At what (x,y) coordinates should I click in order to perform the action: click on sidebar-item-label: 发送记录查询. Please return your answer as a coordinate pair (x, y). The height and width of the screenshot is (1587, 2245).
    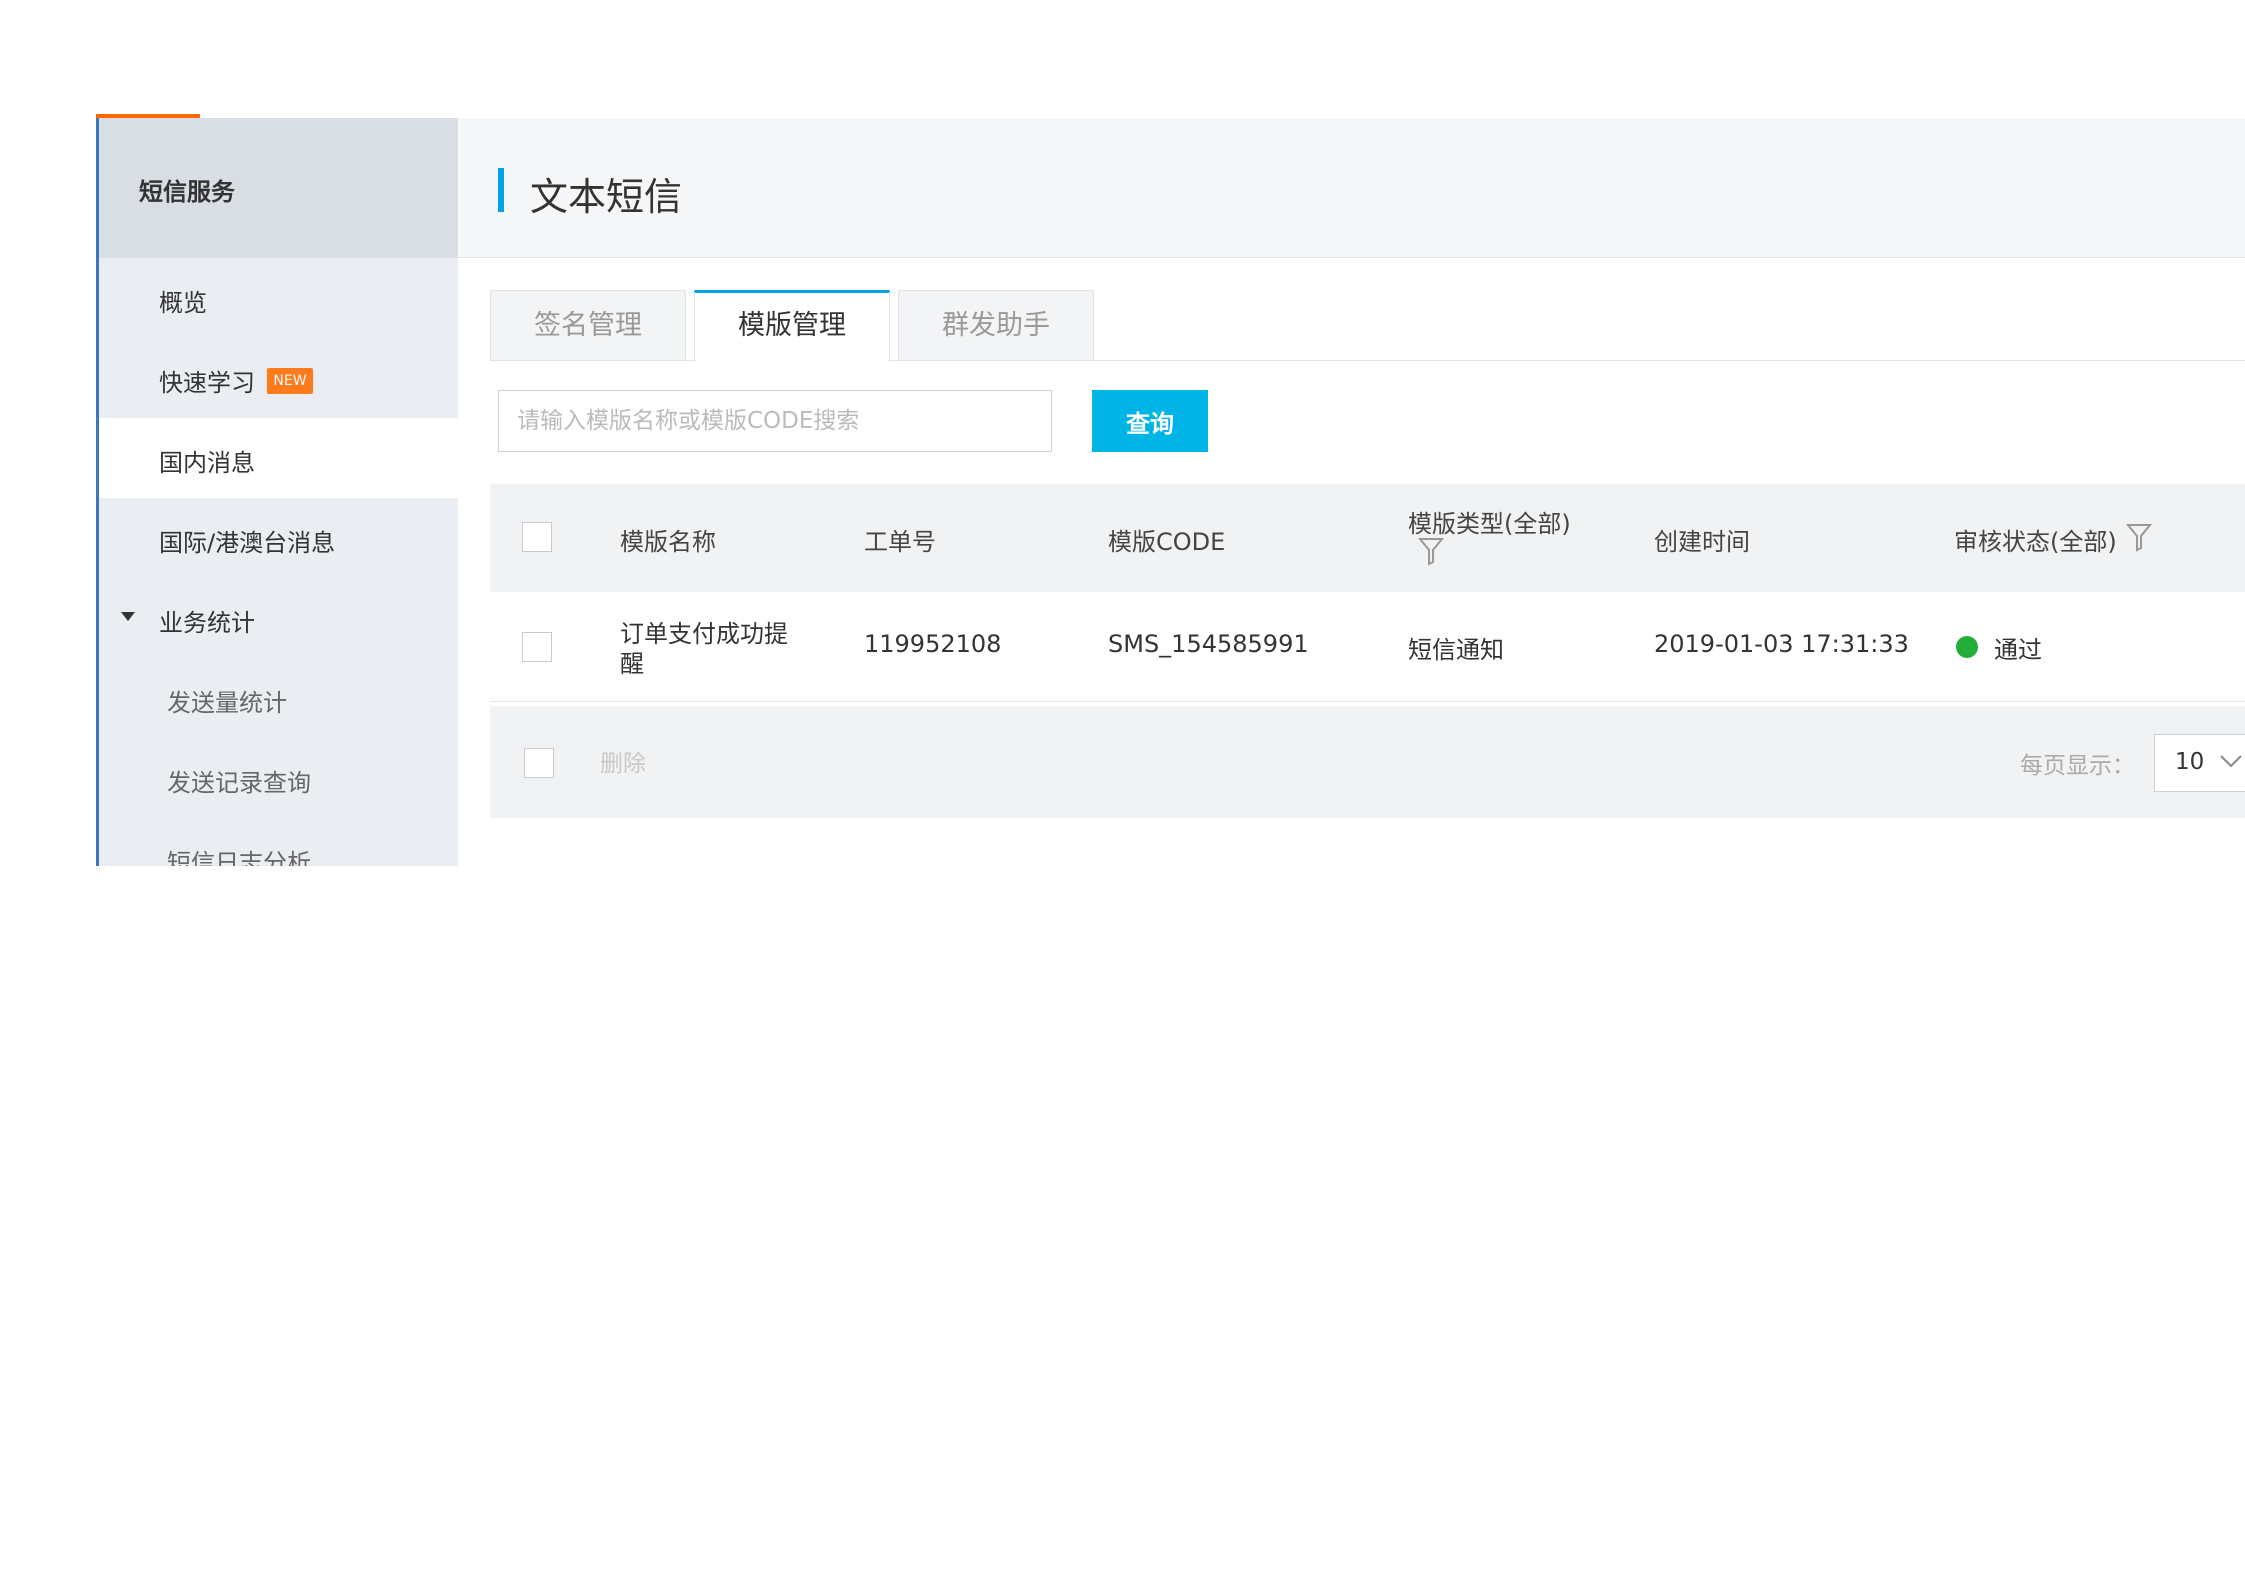
    Looking at the image, I should click on (239, 783).